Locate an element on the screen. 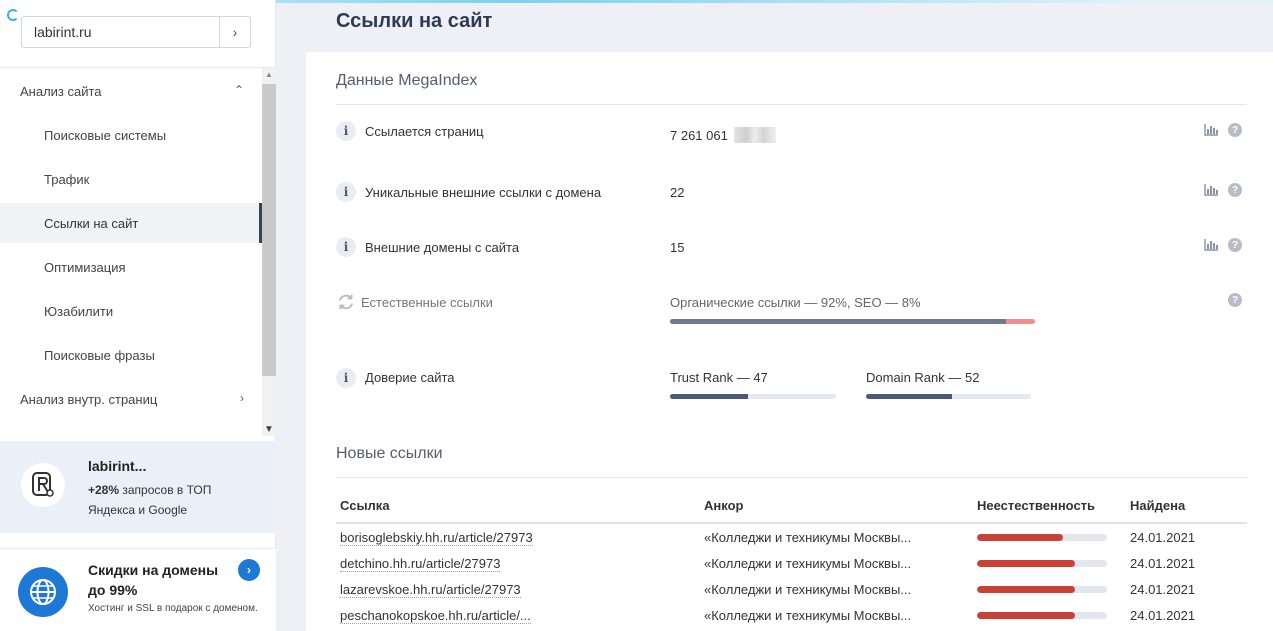  nav-label: Поисковые системы is located at coordinates (105, 135).